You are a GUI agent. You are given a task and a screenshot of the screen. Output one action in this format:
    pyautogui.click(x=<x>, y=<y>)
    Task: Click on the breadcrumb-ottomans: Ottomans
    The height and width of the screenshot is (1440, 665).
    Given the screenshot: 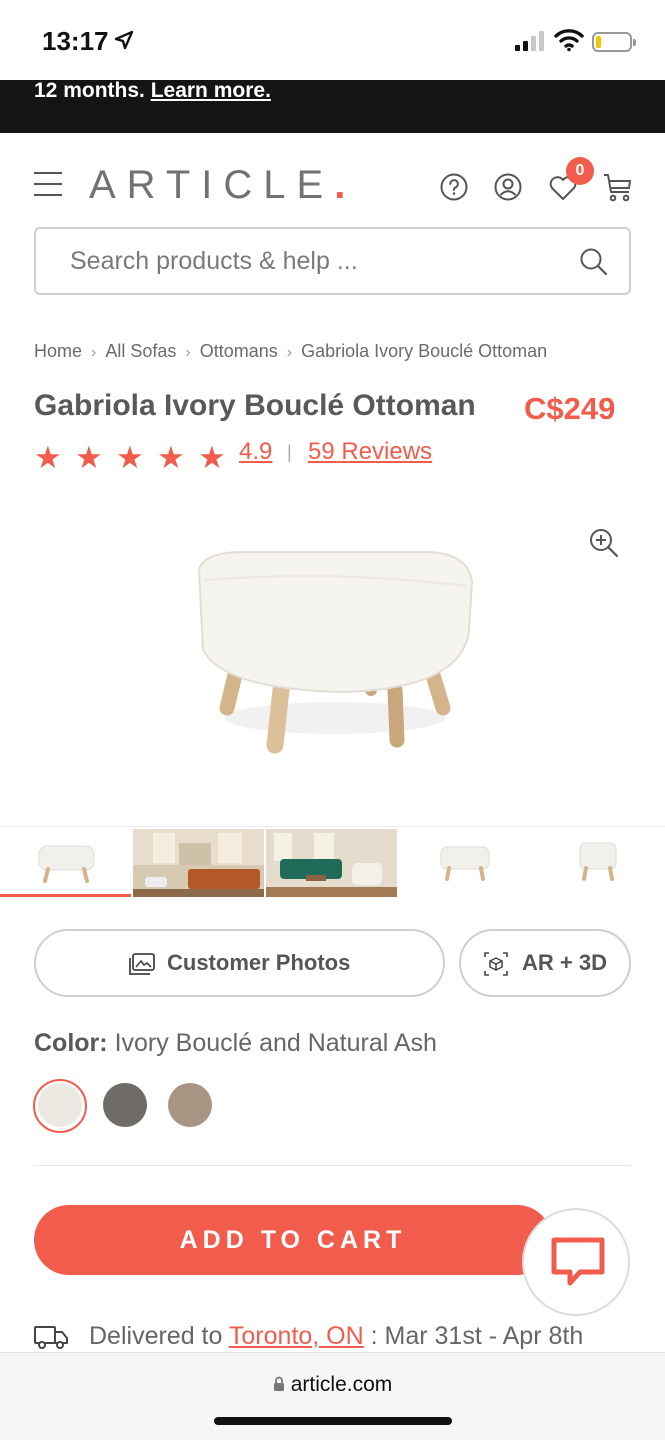 What is the action you would take?
    pyautogui.click(x=239, y=351)
    